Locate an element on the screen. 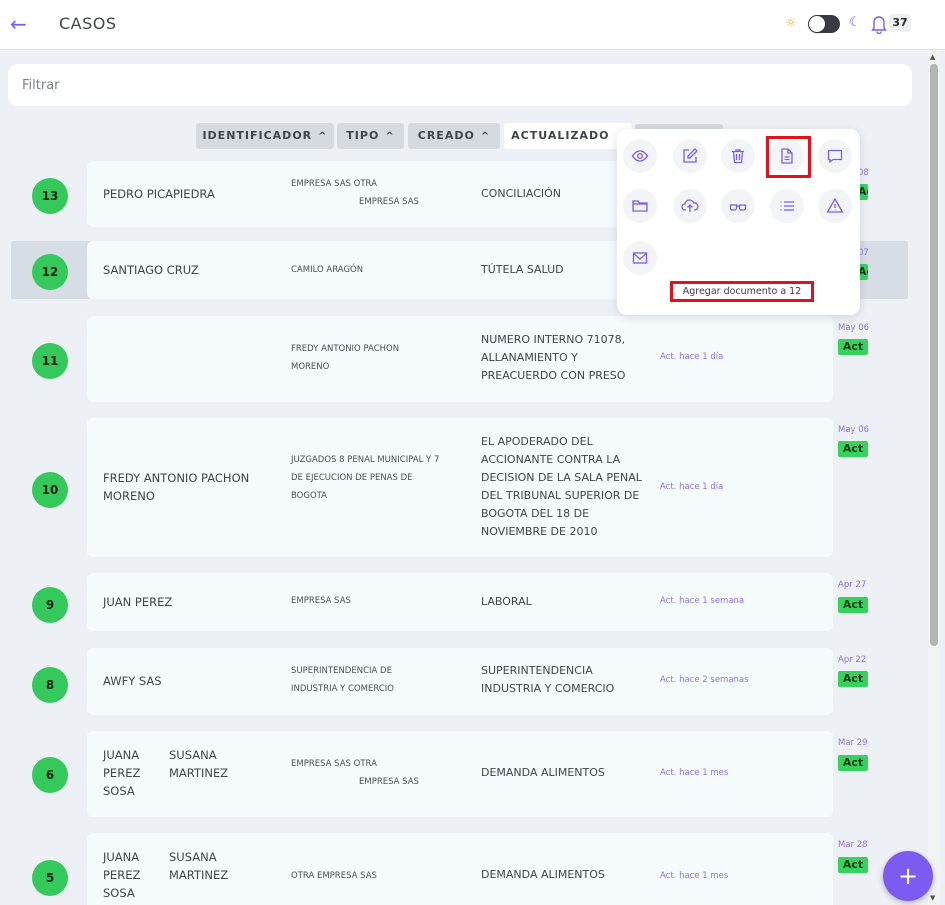  sort-label: IDENTIFICADOR is located at coordinates (257, 135).